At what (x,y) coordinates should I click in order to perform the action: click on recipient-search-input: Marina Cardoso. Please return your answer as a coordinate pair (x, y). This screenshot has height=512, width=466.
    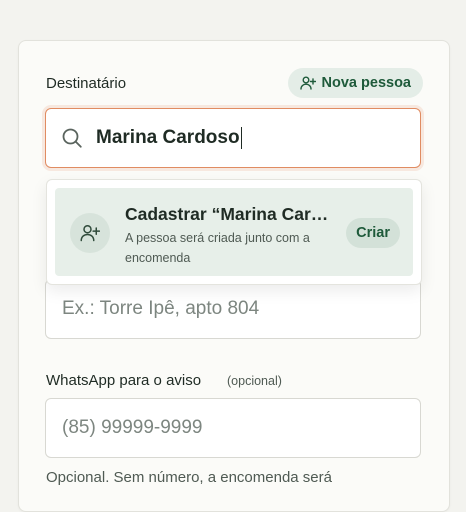
    Looking at the image, I should click on (233, 138).